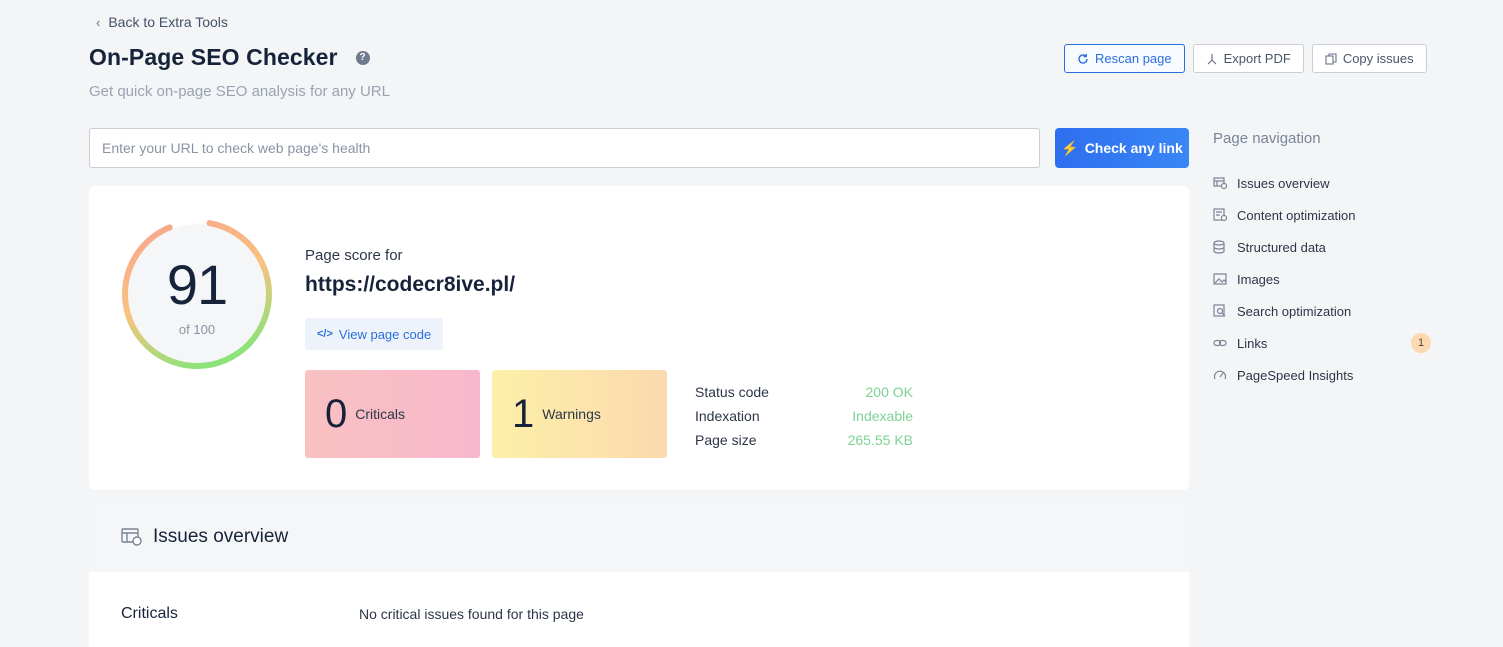  What do you see at coordinates (804, 392) in the screenshot?
I see `meta-row: Status code 200 OK` at bounding box center [804, 392].